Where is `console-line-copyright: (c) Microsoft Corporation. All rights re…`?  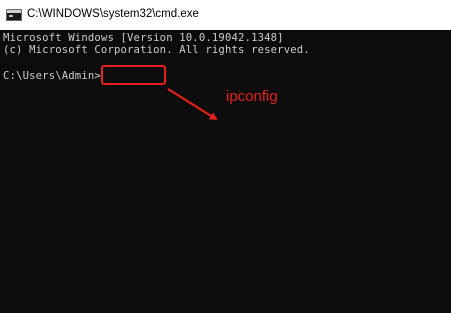
console-line-copyright: (c) Microsoft Corporation. All rights re… is located at coordinates (156, 50).